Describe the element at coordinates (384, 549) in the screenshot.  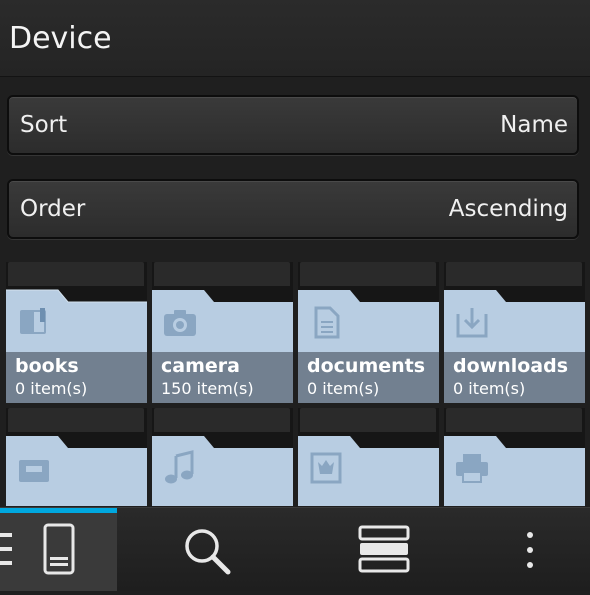
I see `list-view-icon` at that location.